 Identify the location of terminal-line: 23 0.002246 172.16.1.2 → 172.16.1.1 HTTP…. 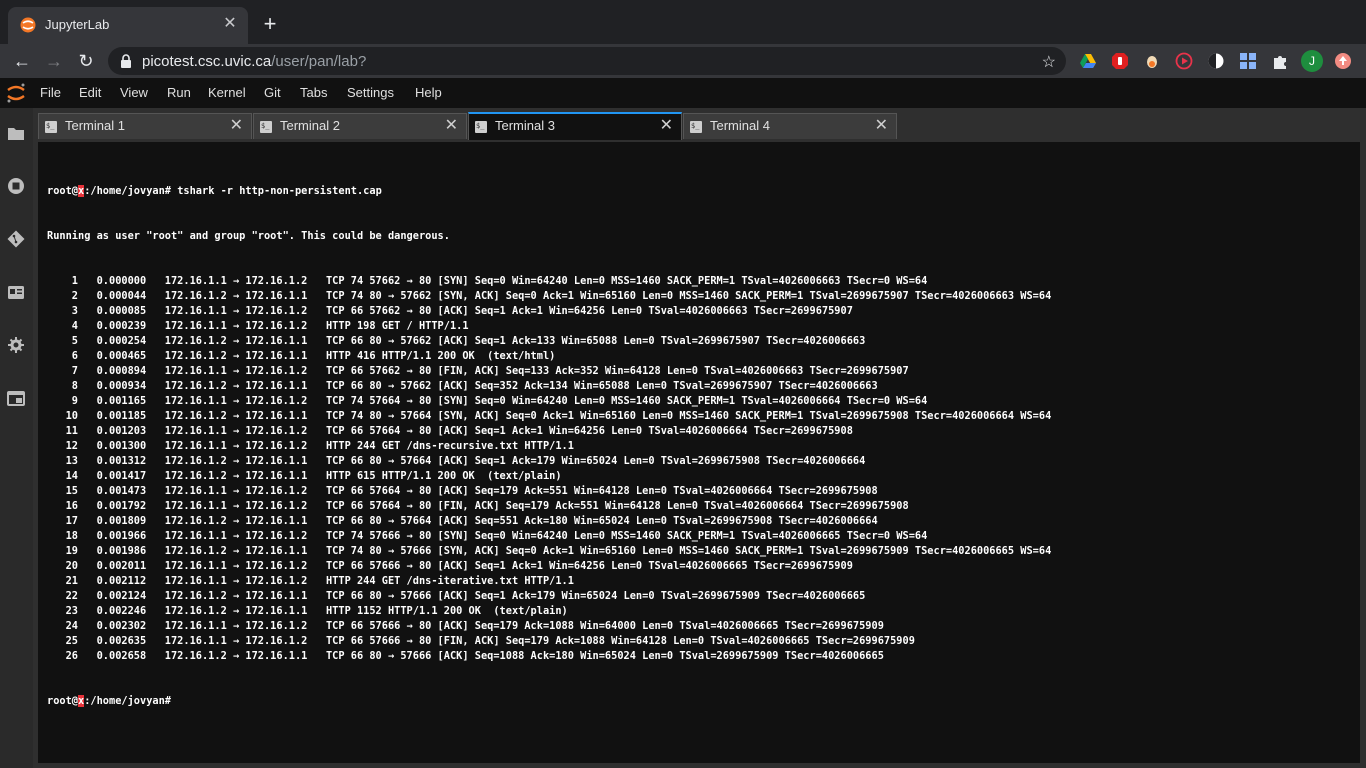
(307, 611).